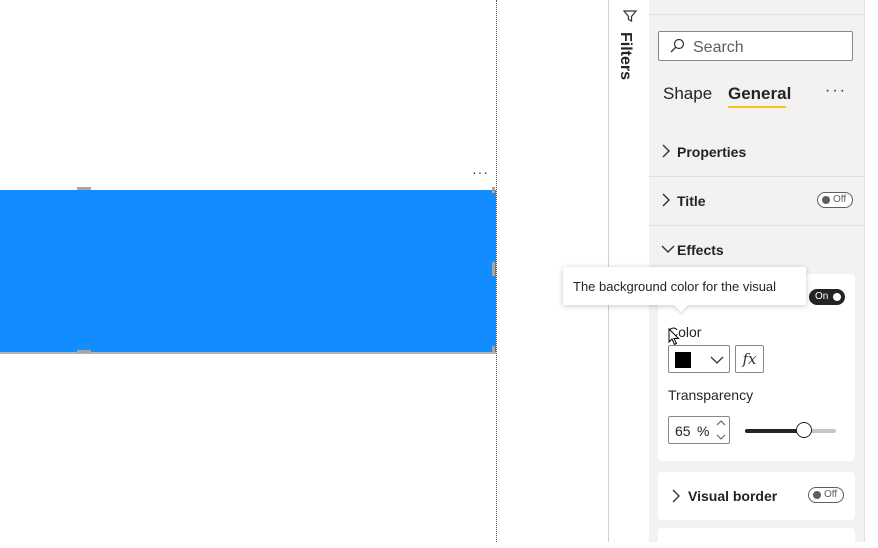 The width and height of the screenshot is (878, 548). I want to click on funnel-icon, so click(630, 16).